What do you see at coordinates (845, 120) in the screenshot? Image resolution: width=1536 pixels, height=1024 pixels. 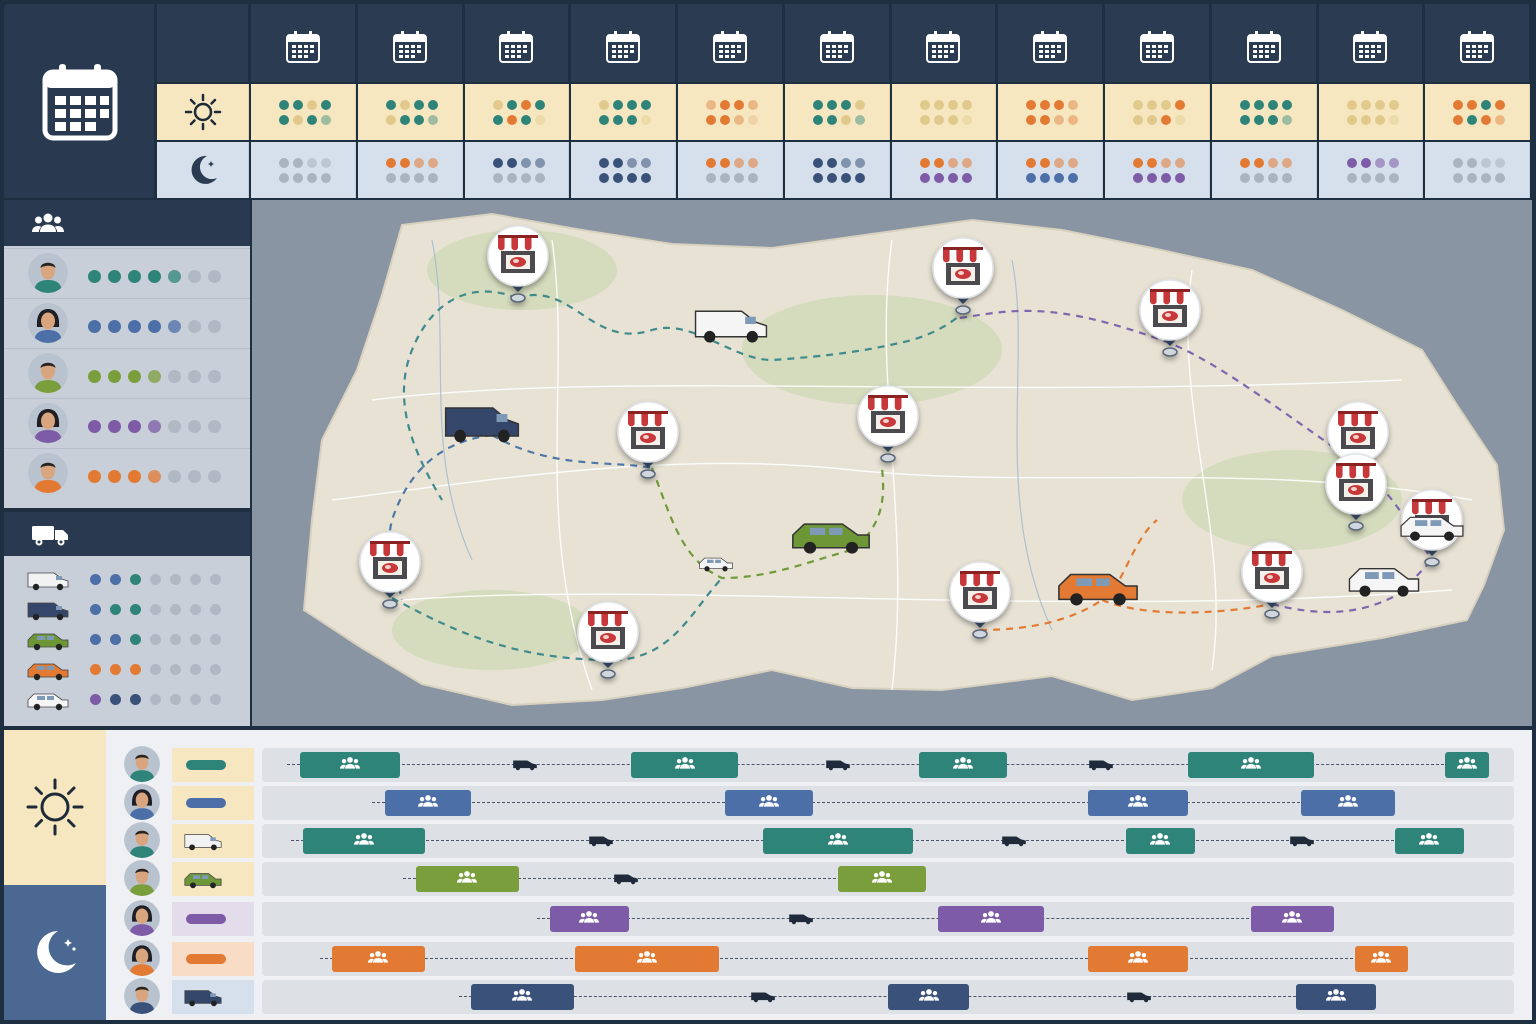 I see `availability-dot` at bounding box center [845, 120].